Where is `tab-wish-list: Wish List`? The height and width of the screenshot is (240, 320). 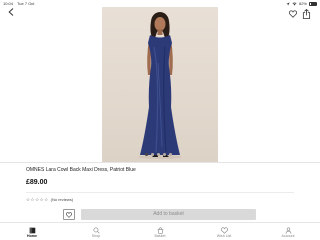
tab-wish-list: Wish List is located at coordinates (224, 232).